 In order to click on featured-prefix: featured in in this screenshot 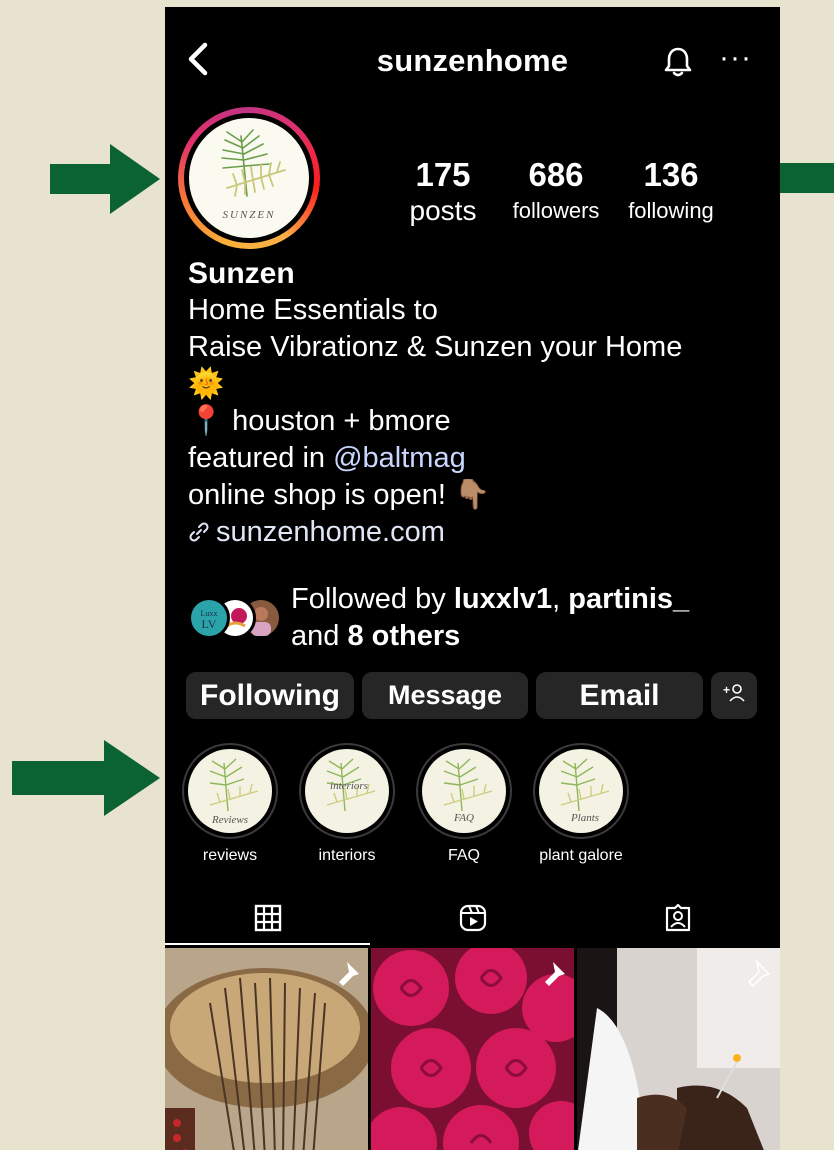, I will do `click(261, 458)`.